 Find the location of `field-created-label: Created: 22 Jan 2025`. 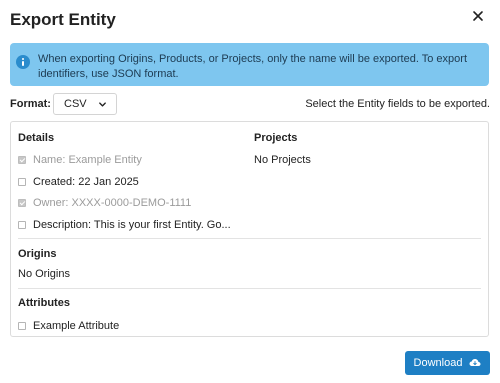

field-created-label: Created: 22 Jan 2025 is located at coordinates (86, 182).